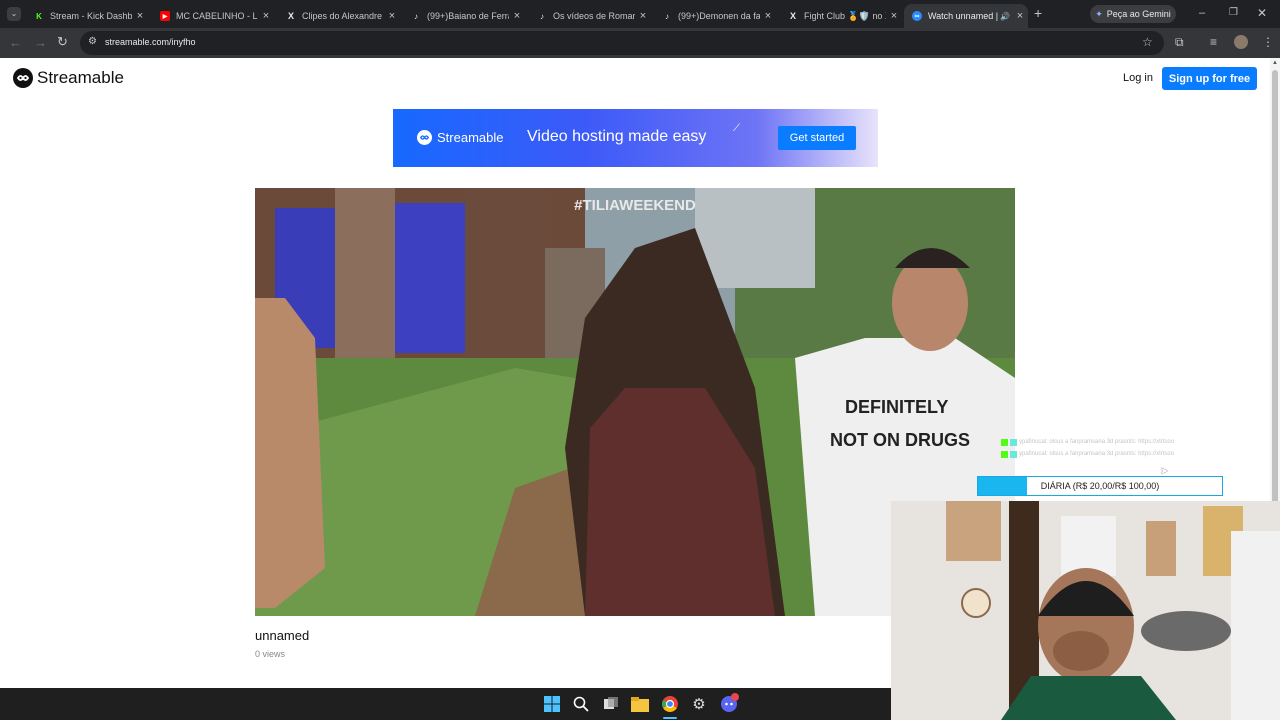 This screenshot has height=720, width=1280. I want to click on browser-tab: X Fight Club 🏅🛡️ no X ×, so click(841, 16).